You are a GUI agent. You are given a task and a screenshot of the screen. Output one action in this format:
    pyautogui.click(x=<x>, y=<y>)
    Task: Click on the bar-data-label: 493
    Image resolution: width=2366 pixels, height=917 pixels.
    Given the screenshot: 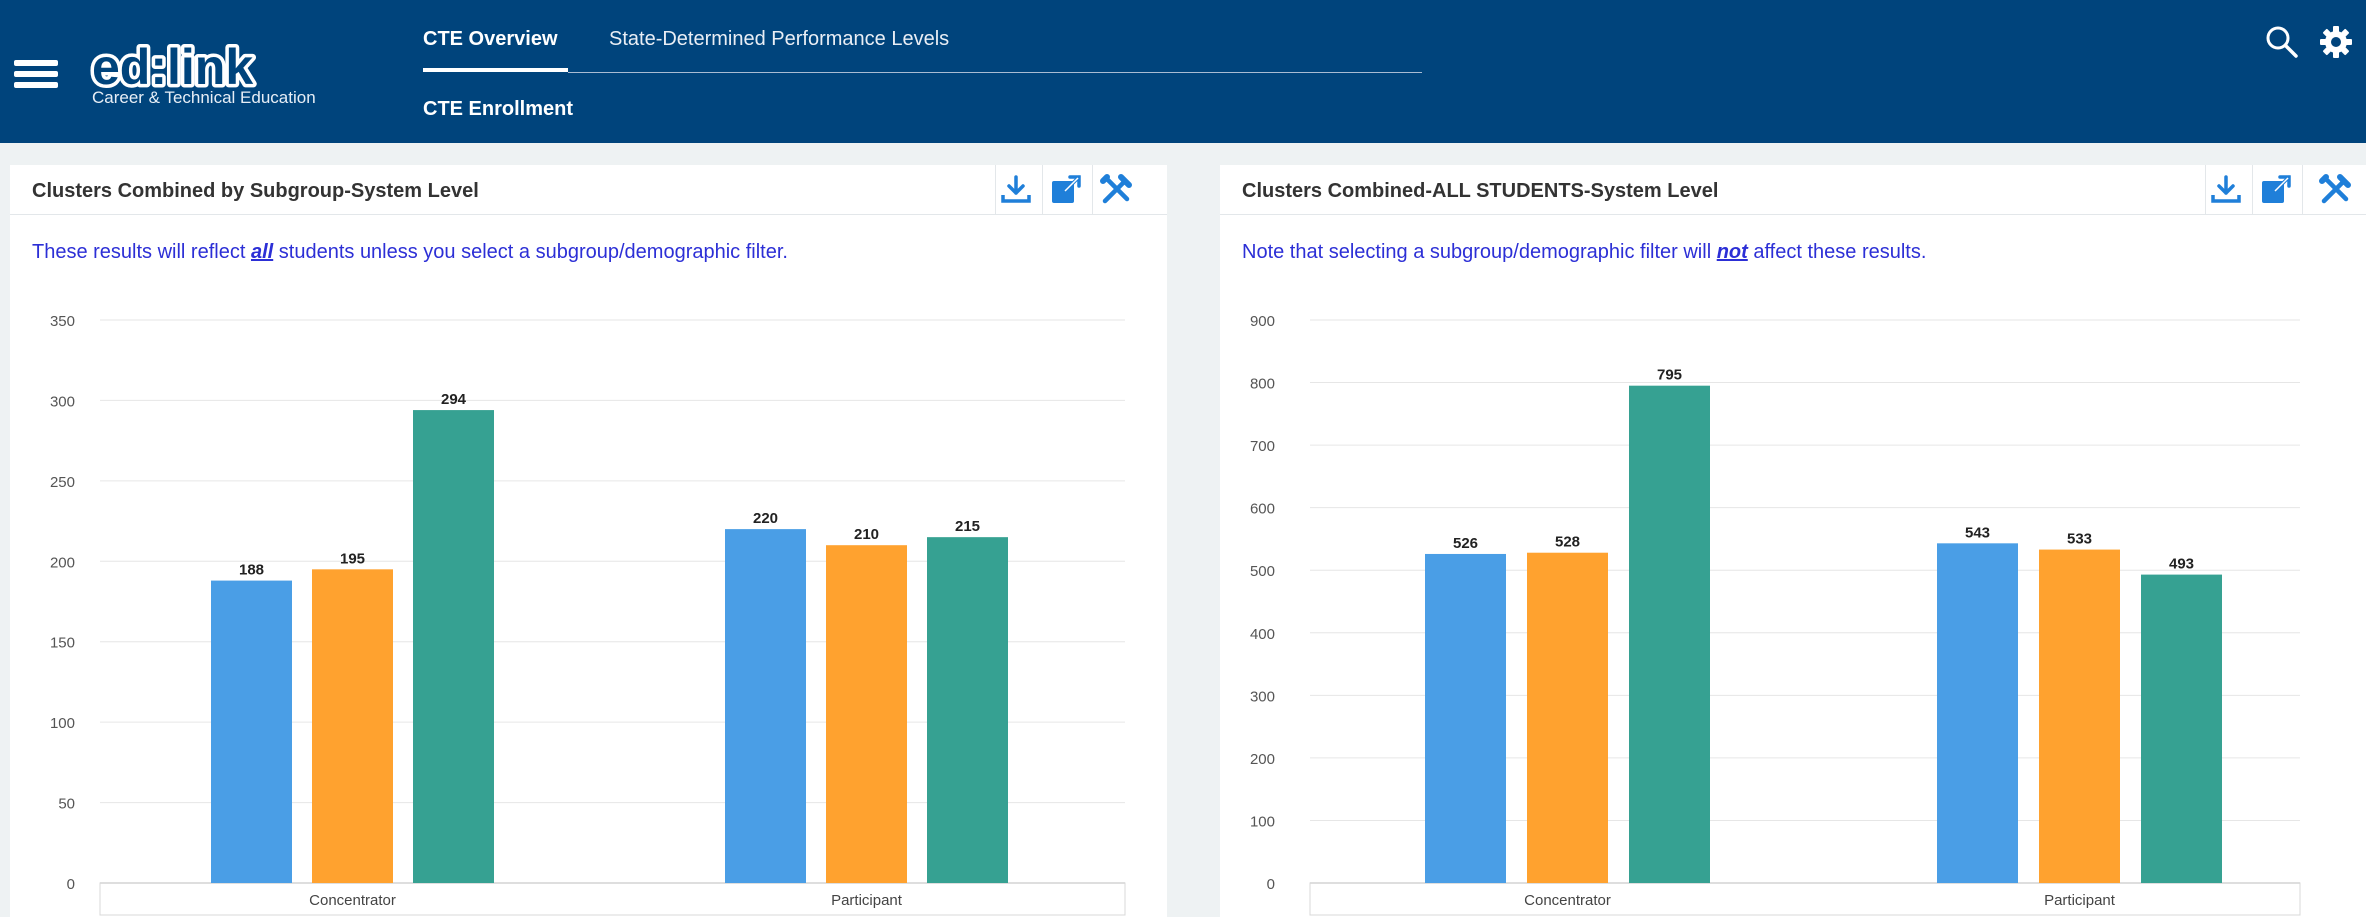 What is the action you would take?
    pyautogui.click(x=2181, y=564)
    